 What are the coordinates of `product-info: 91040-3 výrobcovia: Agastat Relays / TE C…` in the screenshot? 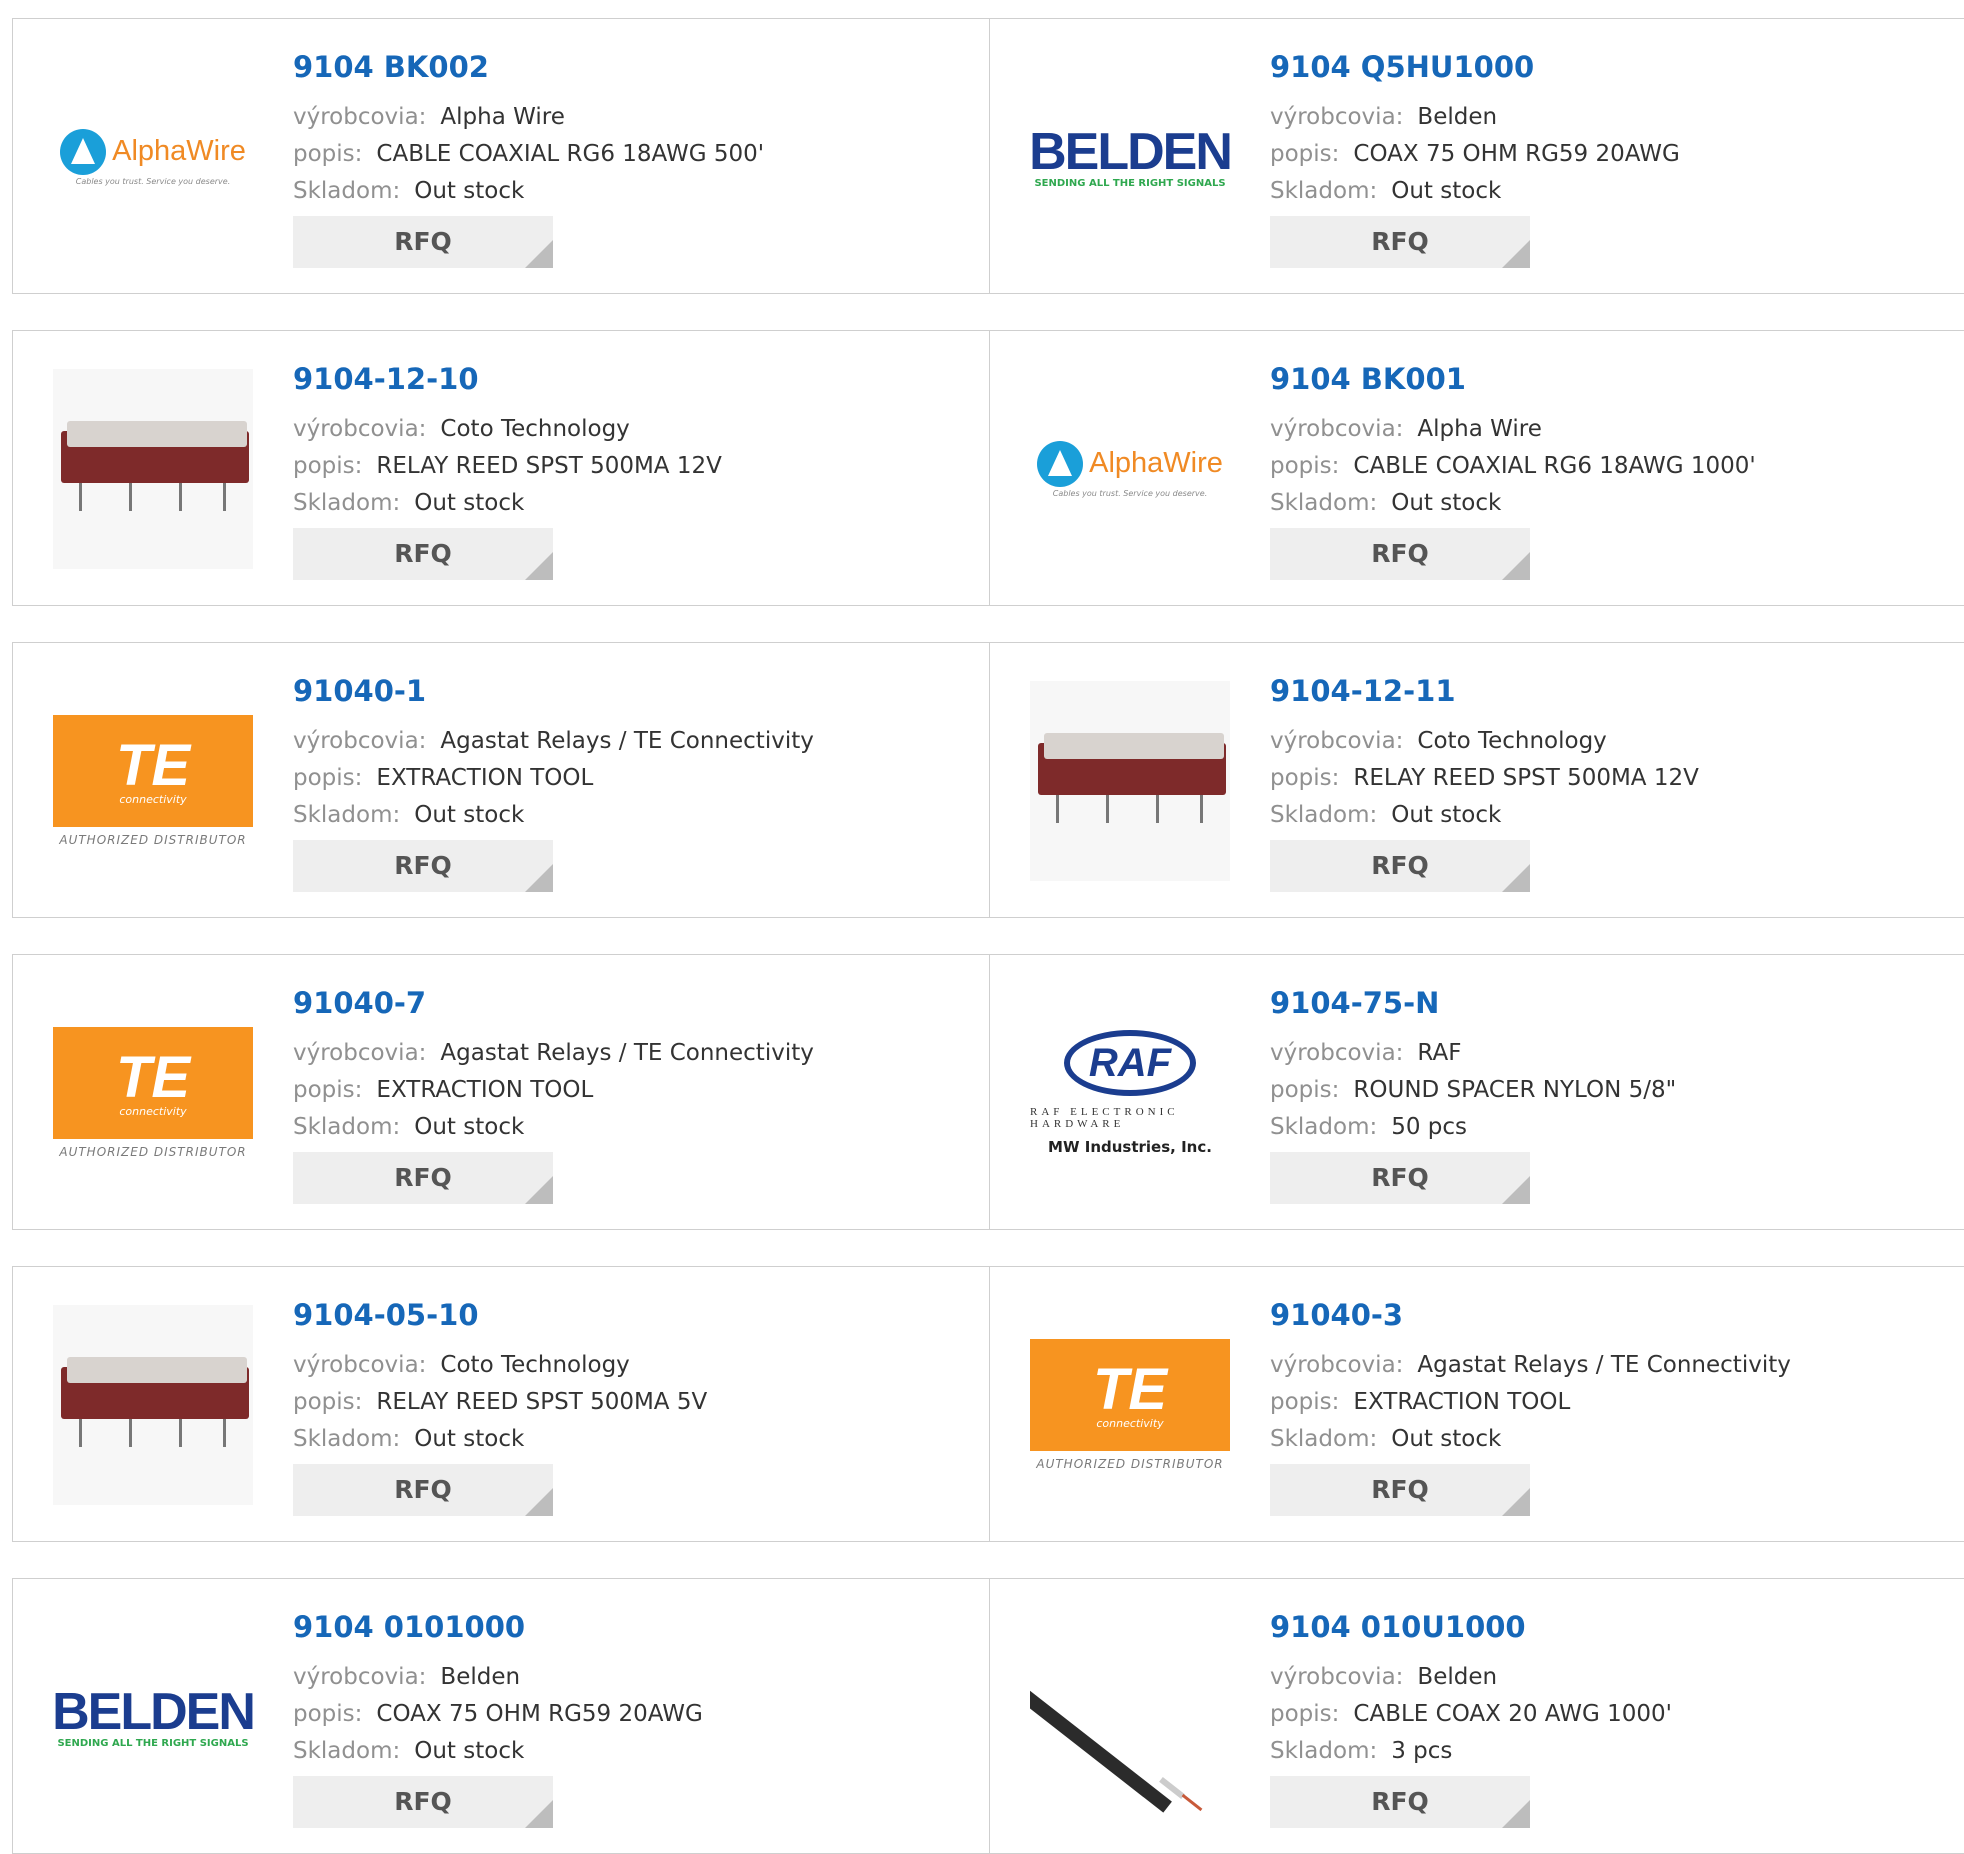 It's located at (1614, 1406).